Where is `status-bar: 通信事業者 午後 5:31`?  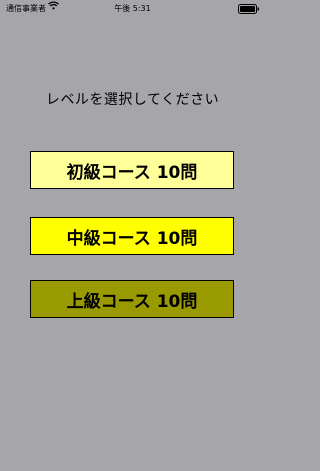 status-bar: 通信事業者 午後 5:31 is located at coordinates (132, 8).